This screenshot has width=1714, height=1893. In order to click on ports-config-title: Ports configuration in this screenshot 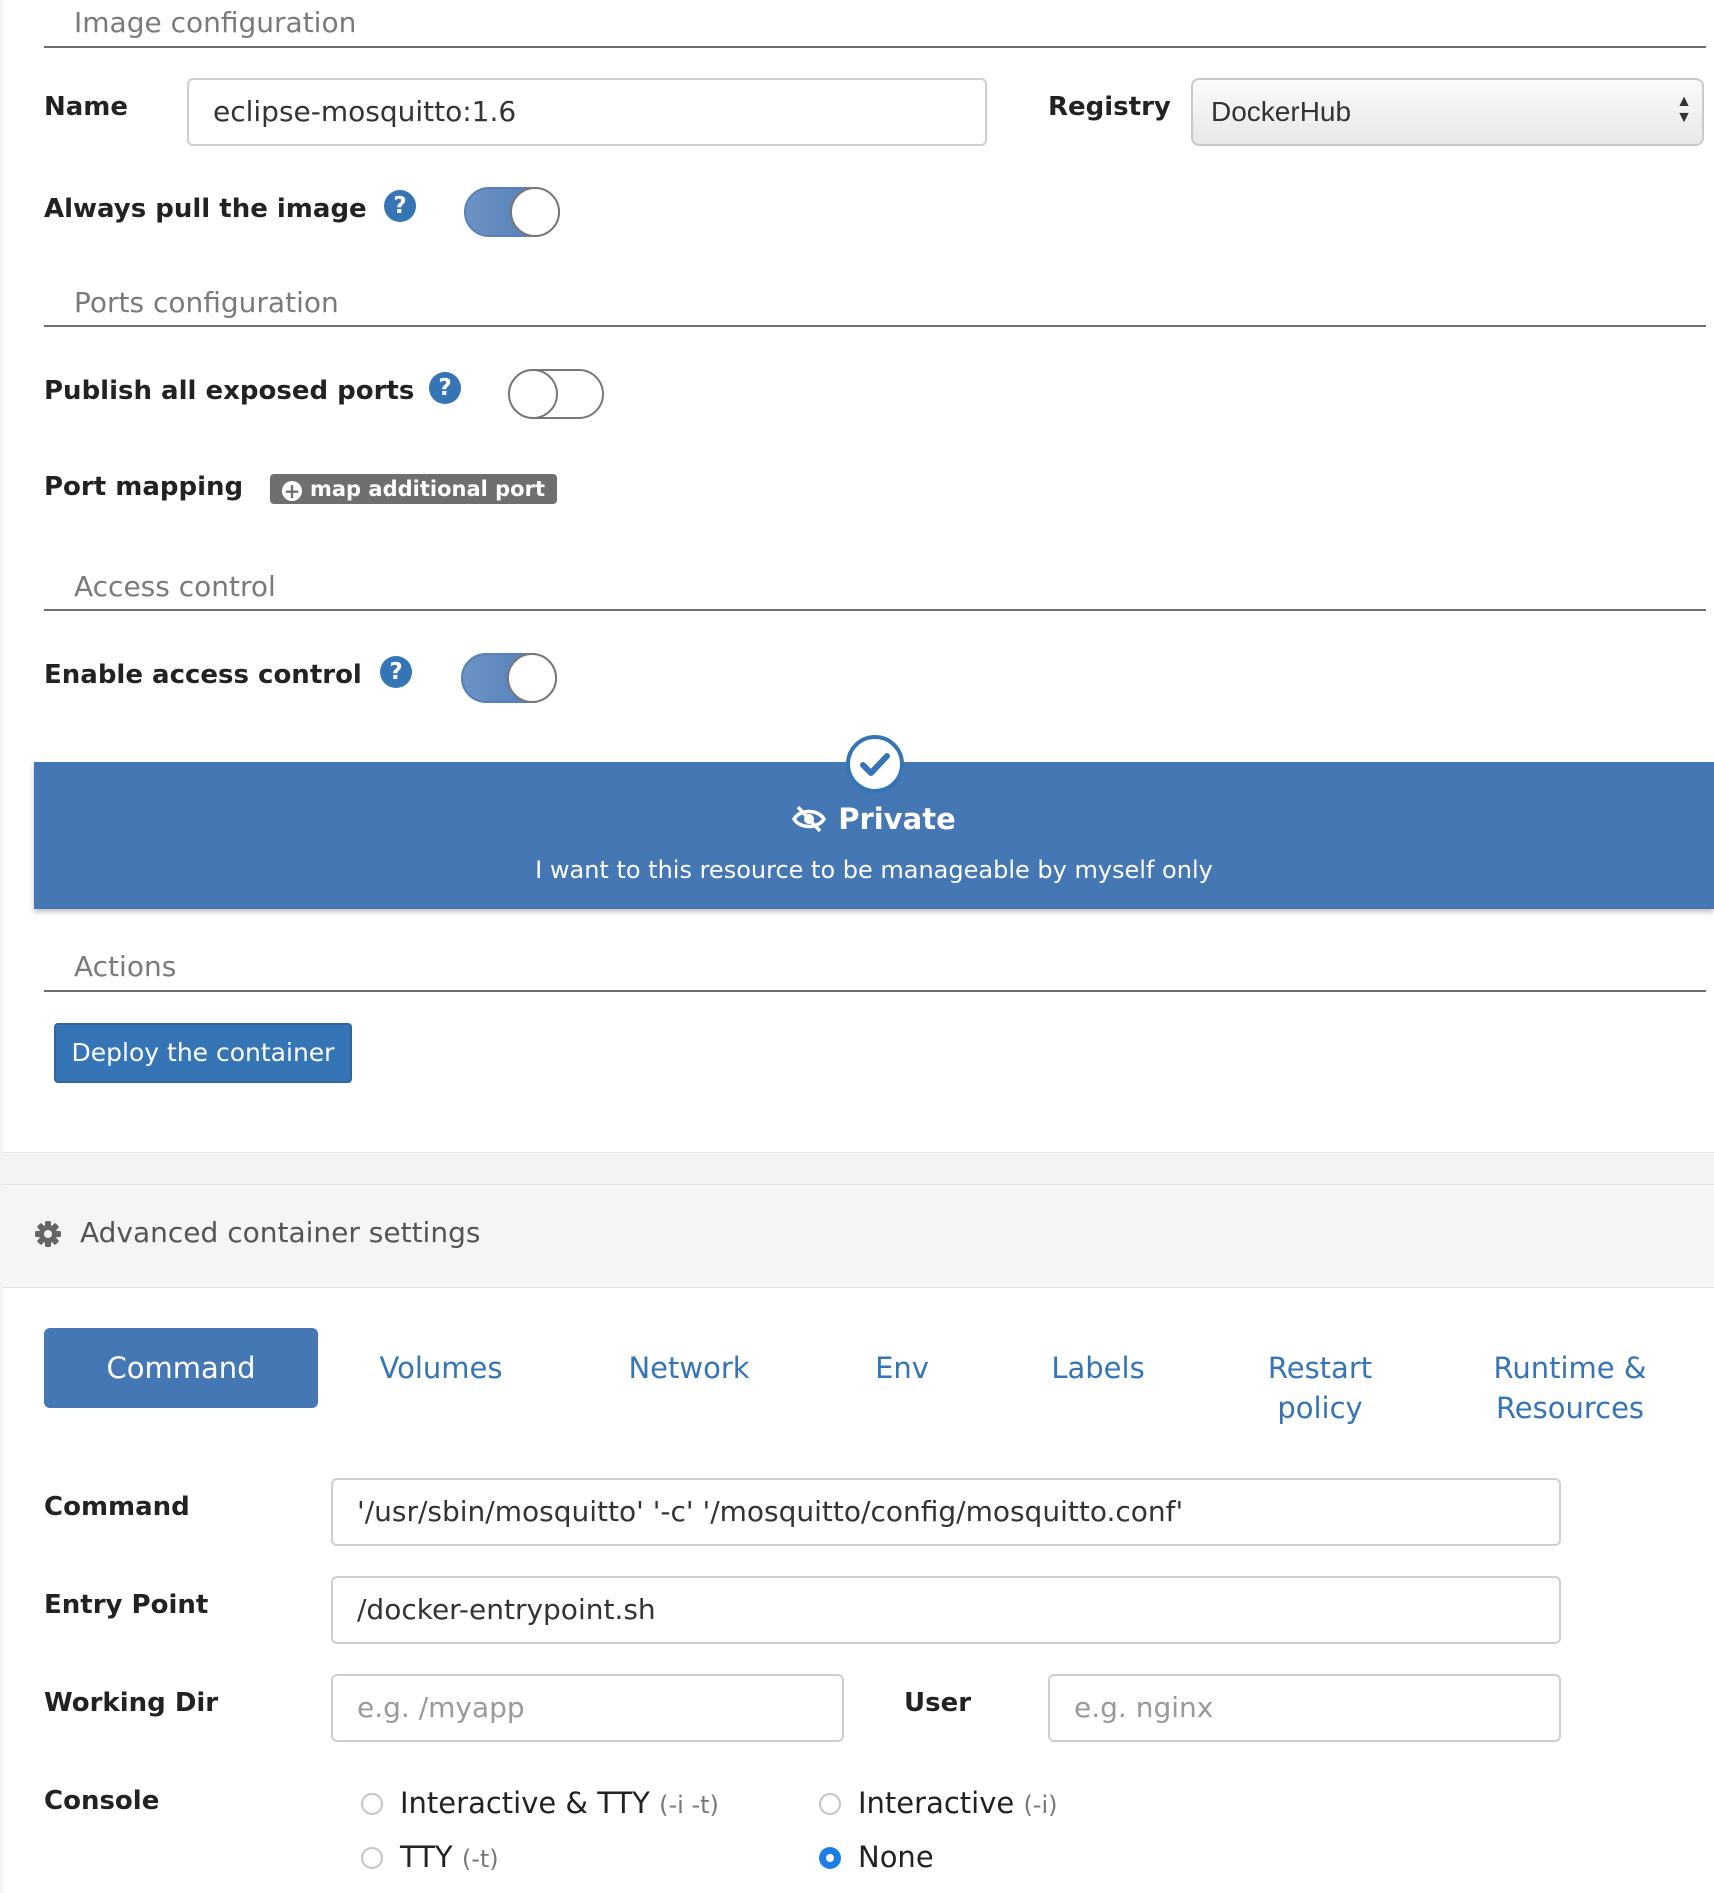, I will do `click(206, 302)`.